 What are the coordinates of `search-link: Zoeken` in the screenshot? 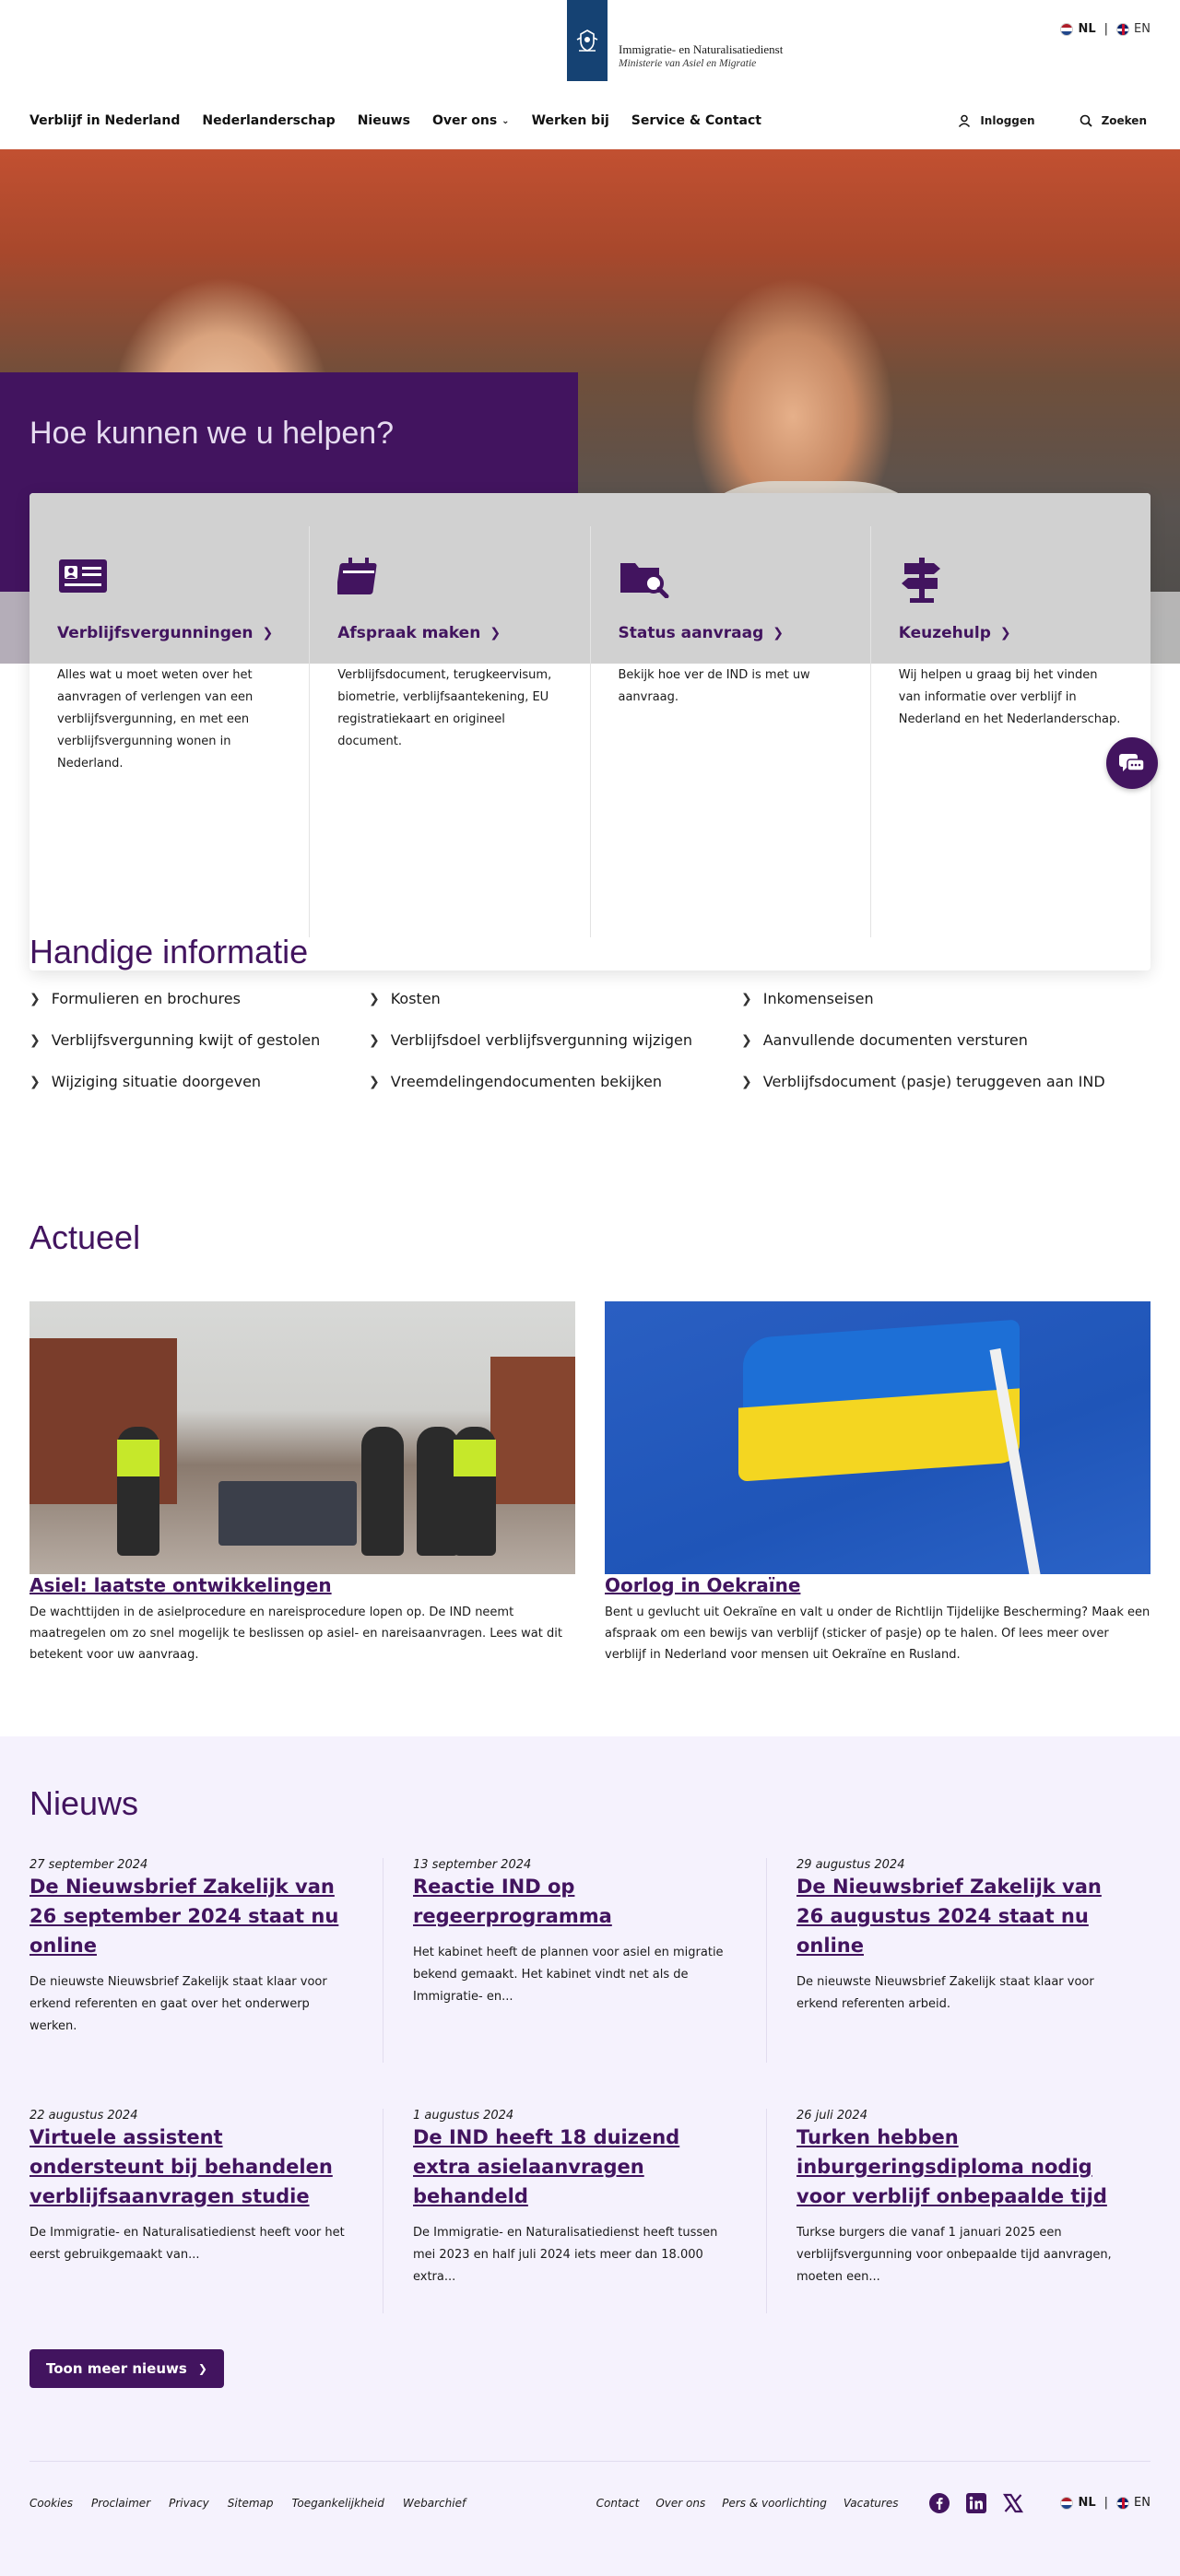 It's located at (1113, 120).